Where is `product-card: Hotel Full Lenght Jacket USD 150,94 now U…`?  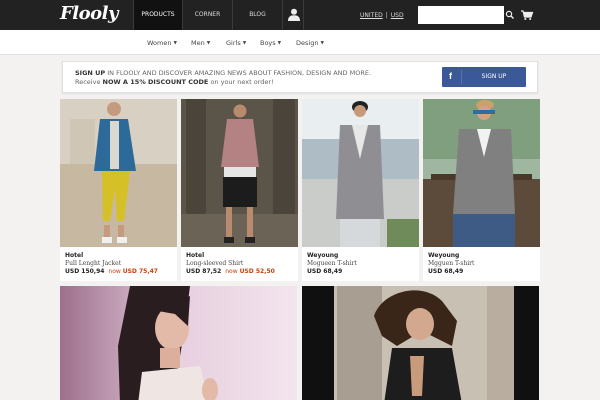
product-card: Hotel Full Lenght Jacket USD 150,94 now U… is located at coordinates (118, 190).